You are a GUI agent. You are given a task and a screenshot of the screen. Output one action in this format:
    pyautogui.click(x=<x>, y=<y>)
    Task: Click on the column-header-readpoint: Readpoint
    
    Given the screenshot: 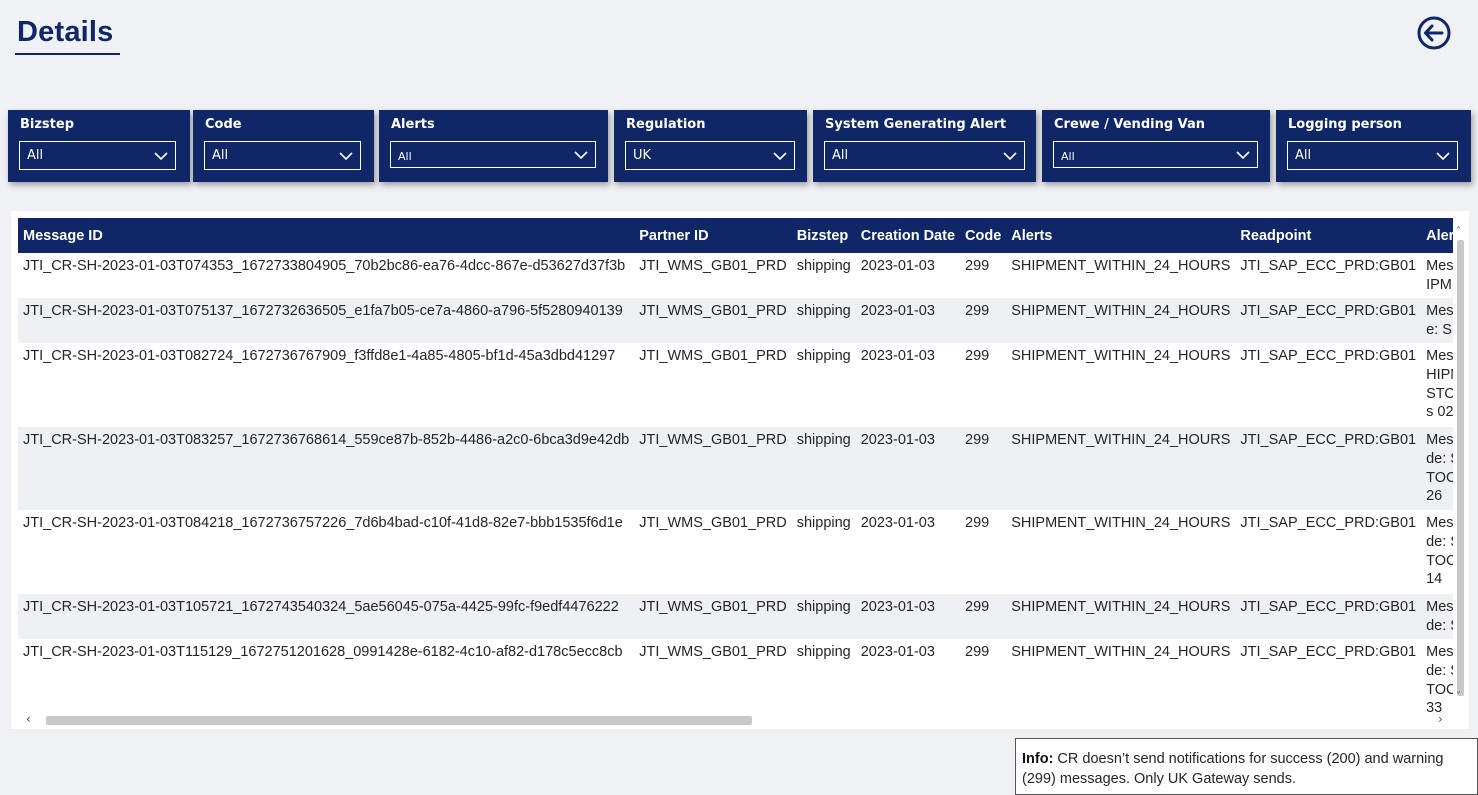 What is the action you would take?
    pyautogui.click(x=1328, y=235)
    